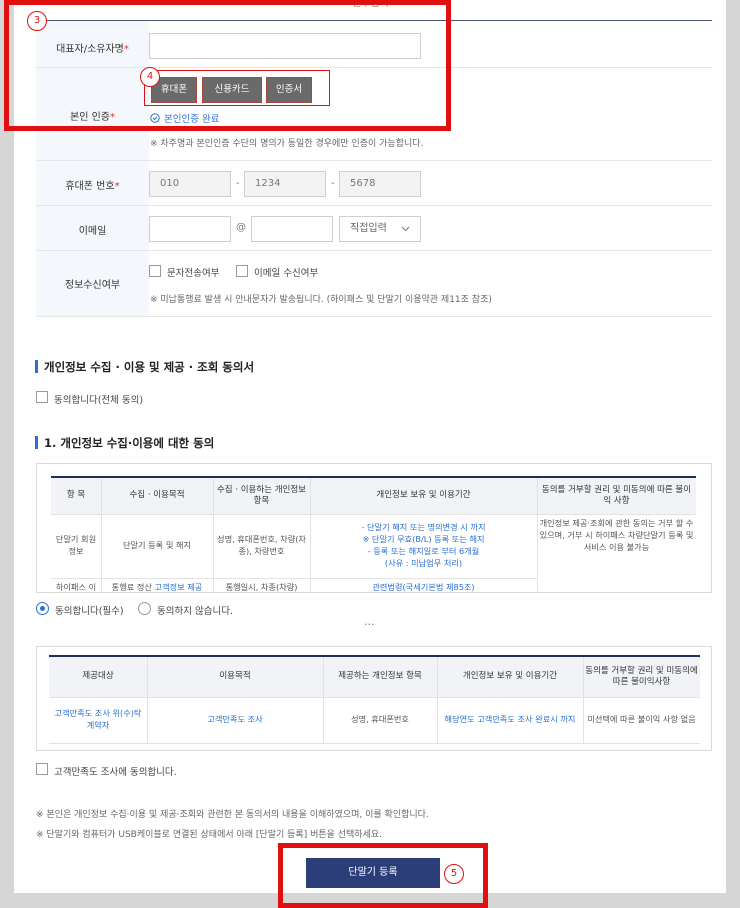 The width and height of the screenshot is (740, 908). Describe the element at coordinates (178, 587) in the screenshot. I see `t1-cell-text: 고객정보 제공` at that location.